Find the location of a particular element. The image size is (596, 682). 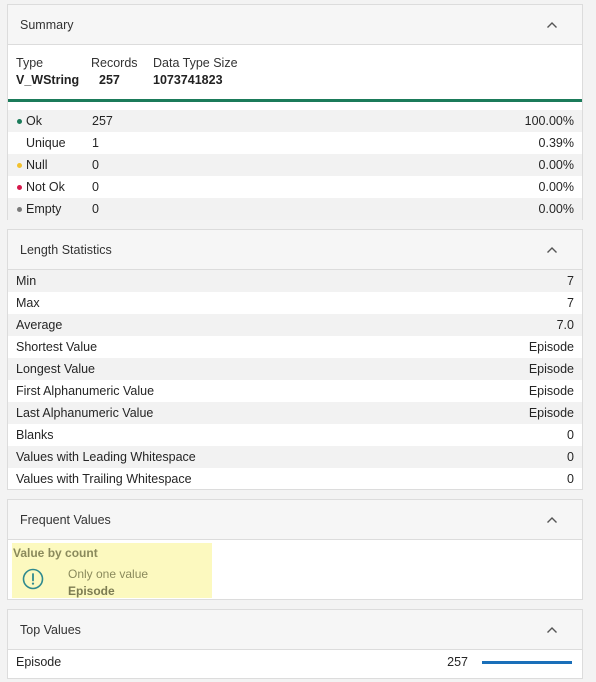

ok-dot-icon is located at coordinates (19, 121).